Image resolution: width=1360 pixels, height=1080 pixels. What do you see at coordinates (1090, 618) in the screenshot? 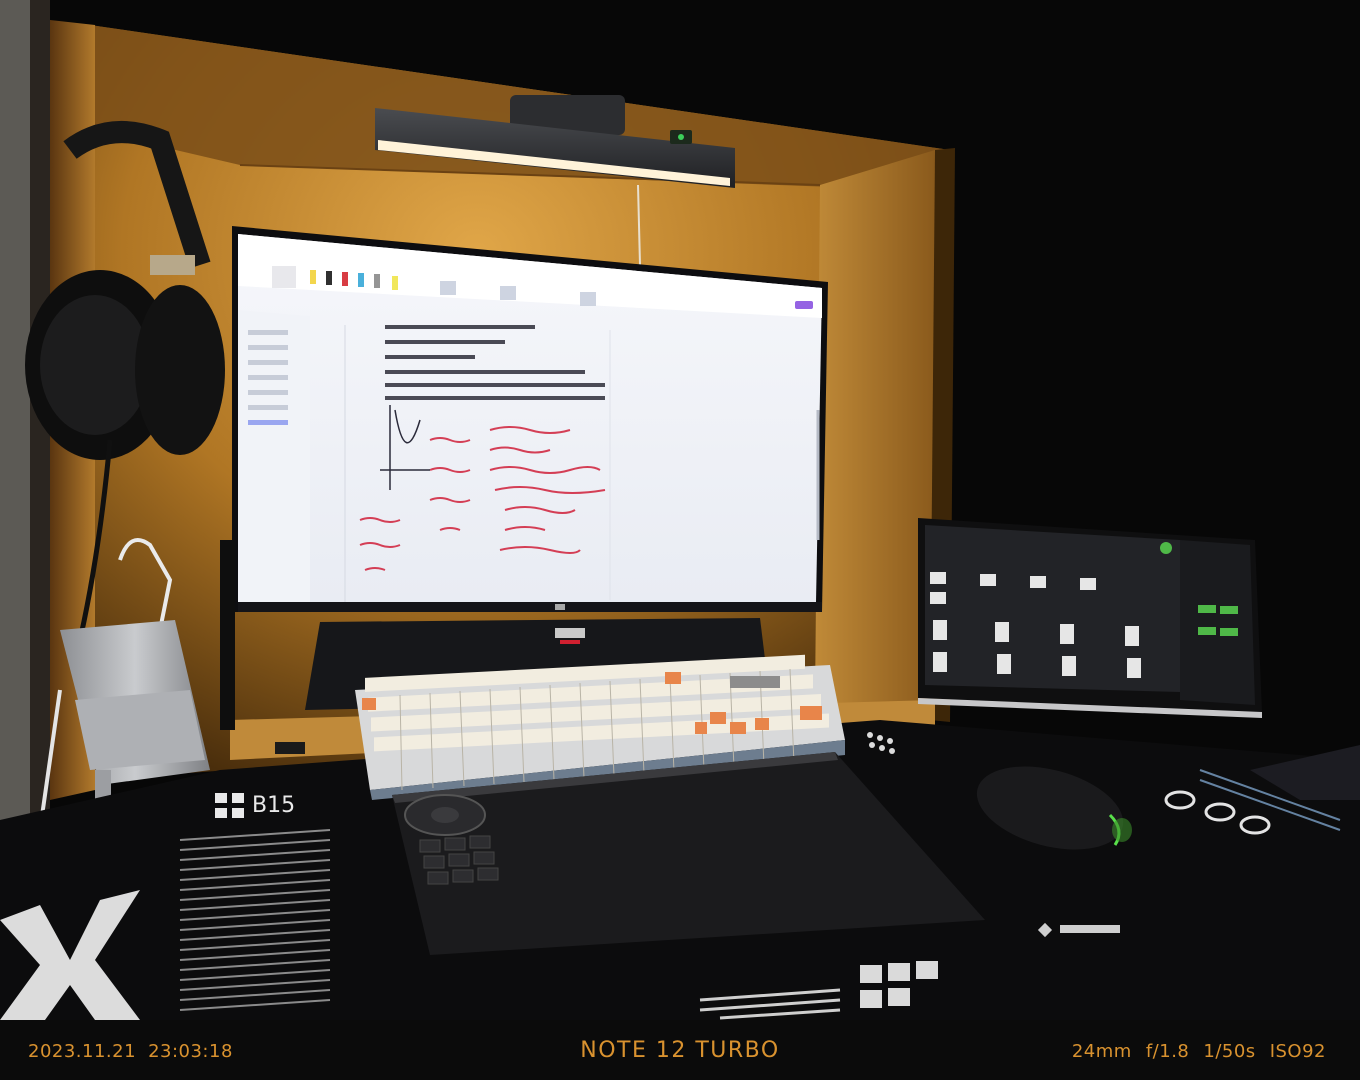
I see `portable-display` at bounding box center [1090, 618].